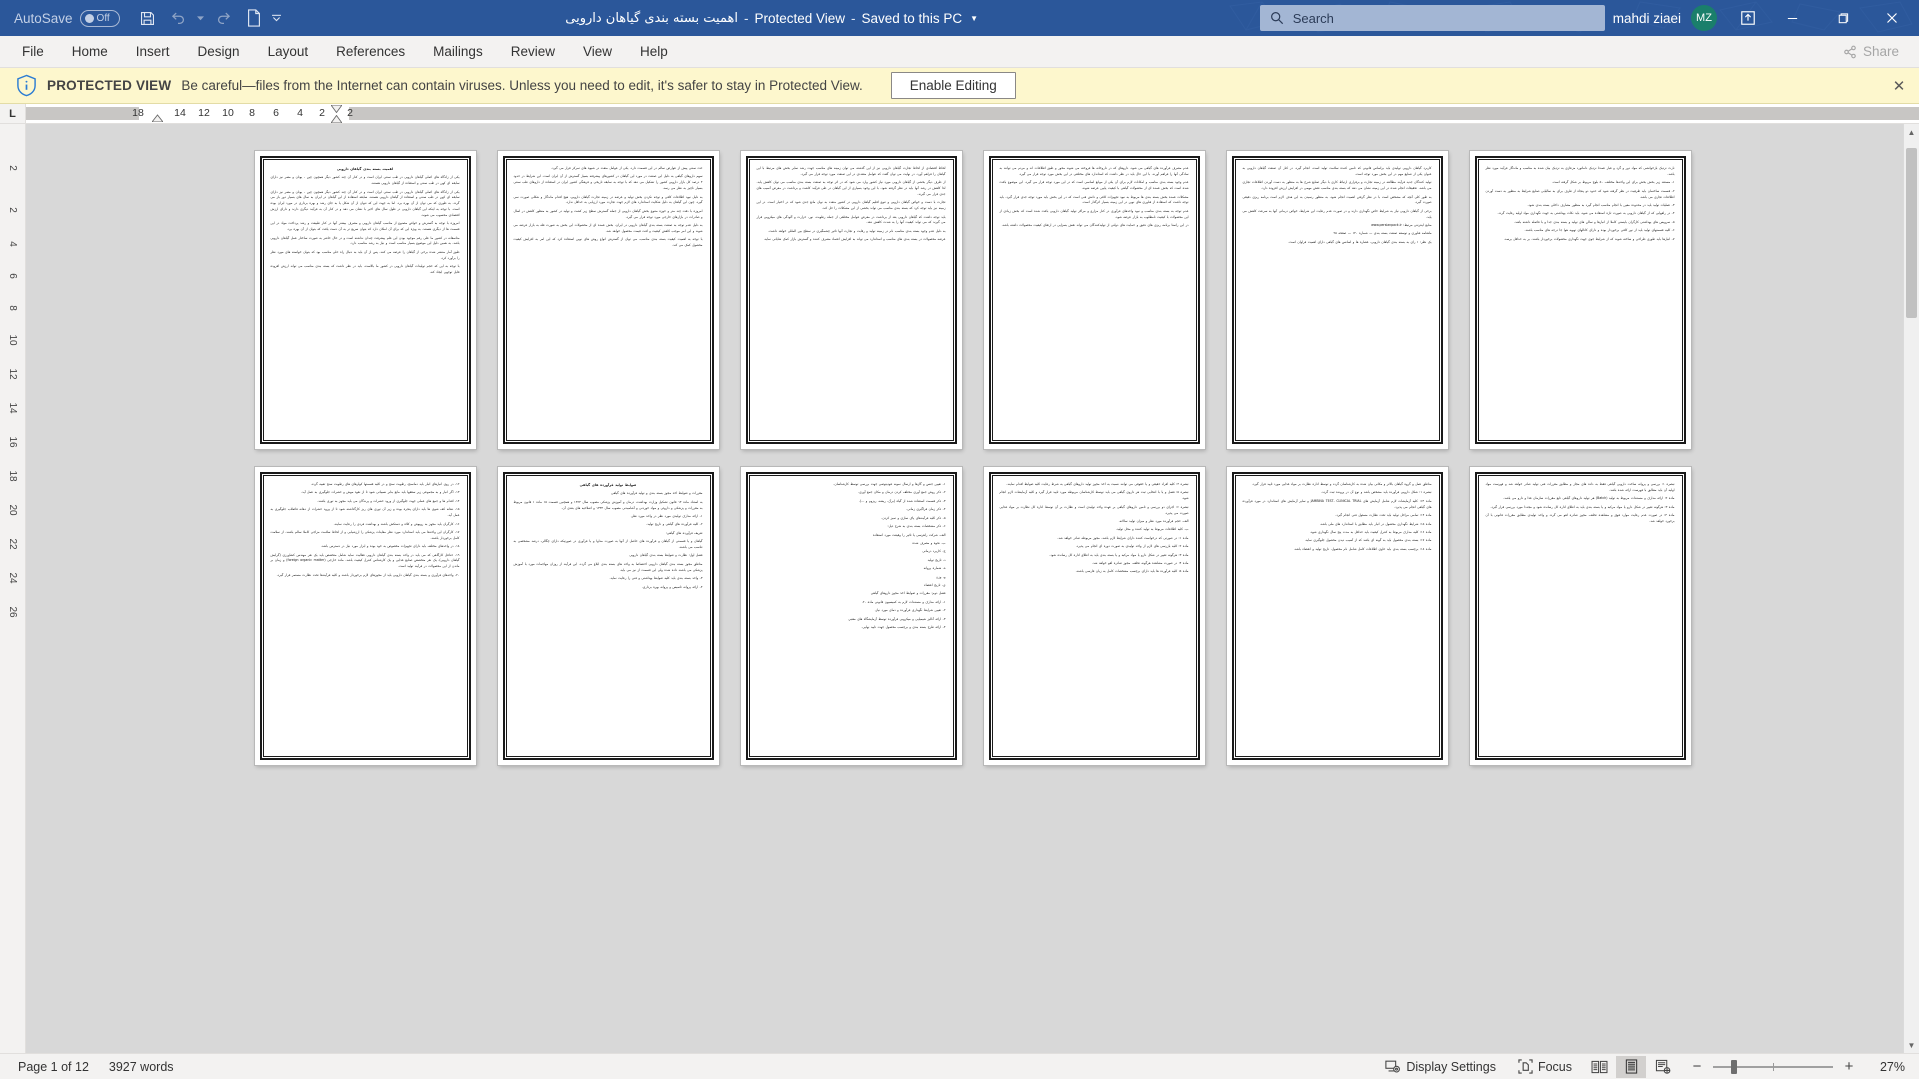 This screenshot has height=1079, width=1919. I want to click on horizontal-ruler: 18 14 12 10 8 6 4 2 2, so click(972, 113).